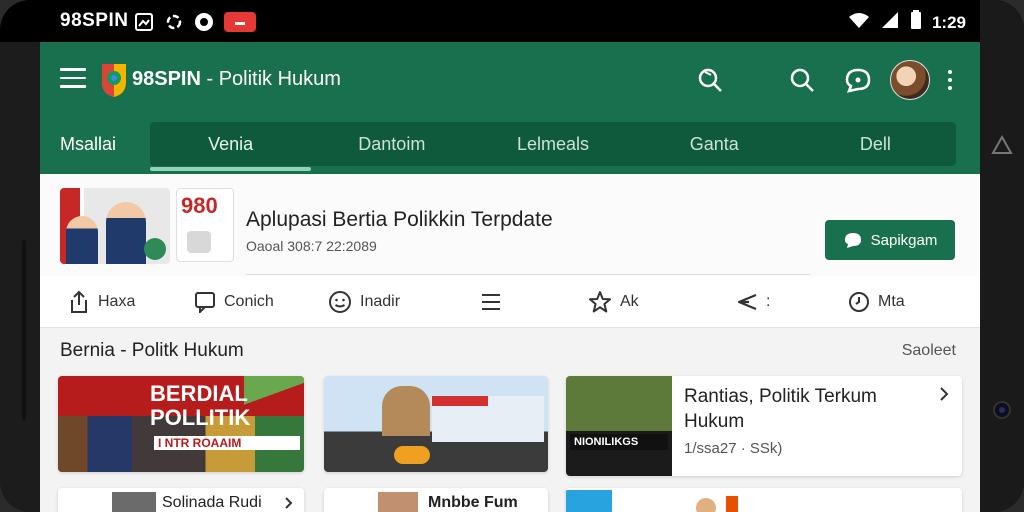 This screenshot has height=512, width=1024. What do you see at coordinates (907, 22) in the screenshot?
I see `status-right: 1:29` at bounding box center [907, 22].